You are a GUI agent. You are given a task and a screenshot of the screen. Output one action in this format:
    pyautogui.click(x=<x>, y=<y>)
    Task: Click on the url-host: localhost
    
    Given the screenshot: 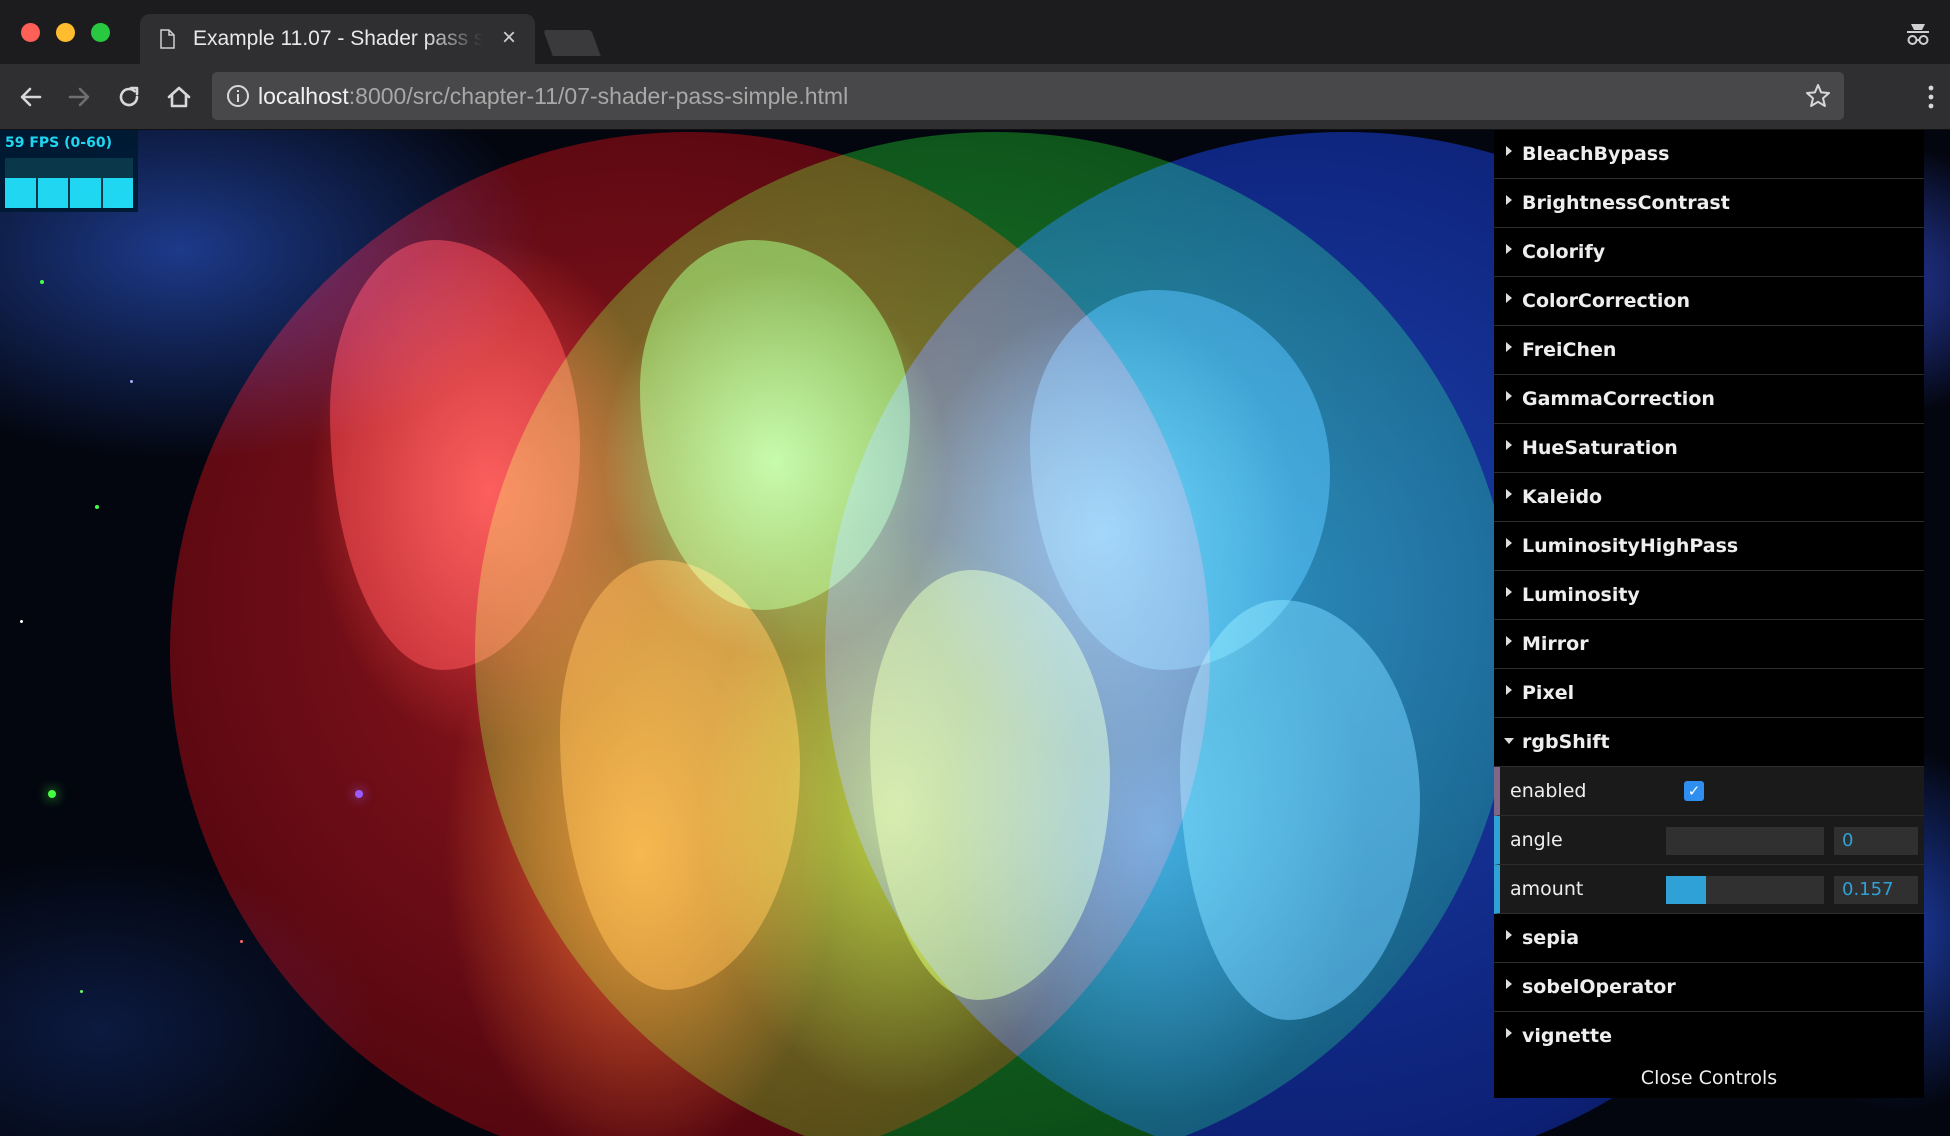 What is the action you would take?
    pyautogui.click(x=303, y=96)
    